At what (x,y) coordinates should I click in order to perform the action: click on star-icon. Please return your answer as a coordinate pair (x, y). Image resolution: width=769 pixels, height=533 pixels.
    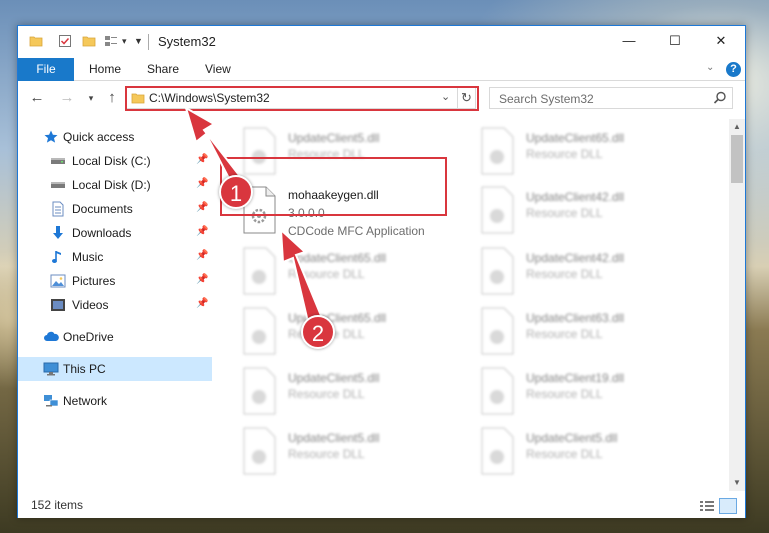
    Looking at the image, I should click on (51, 136).